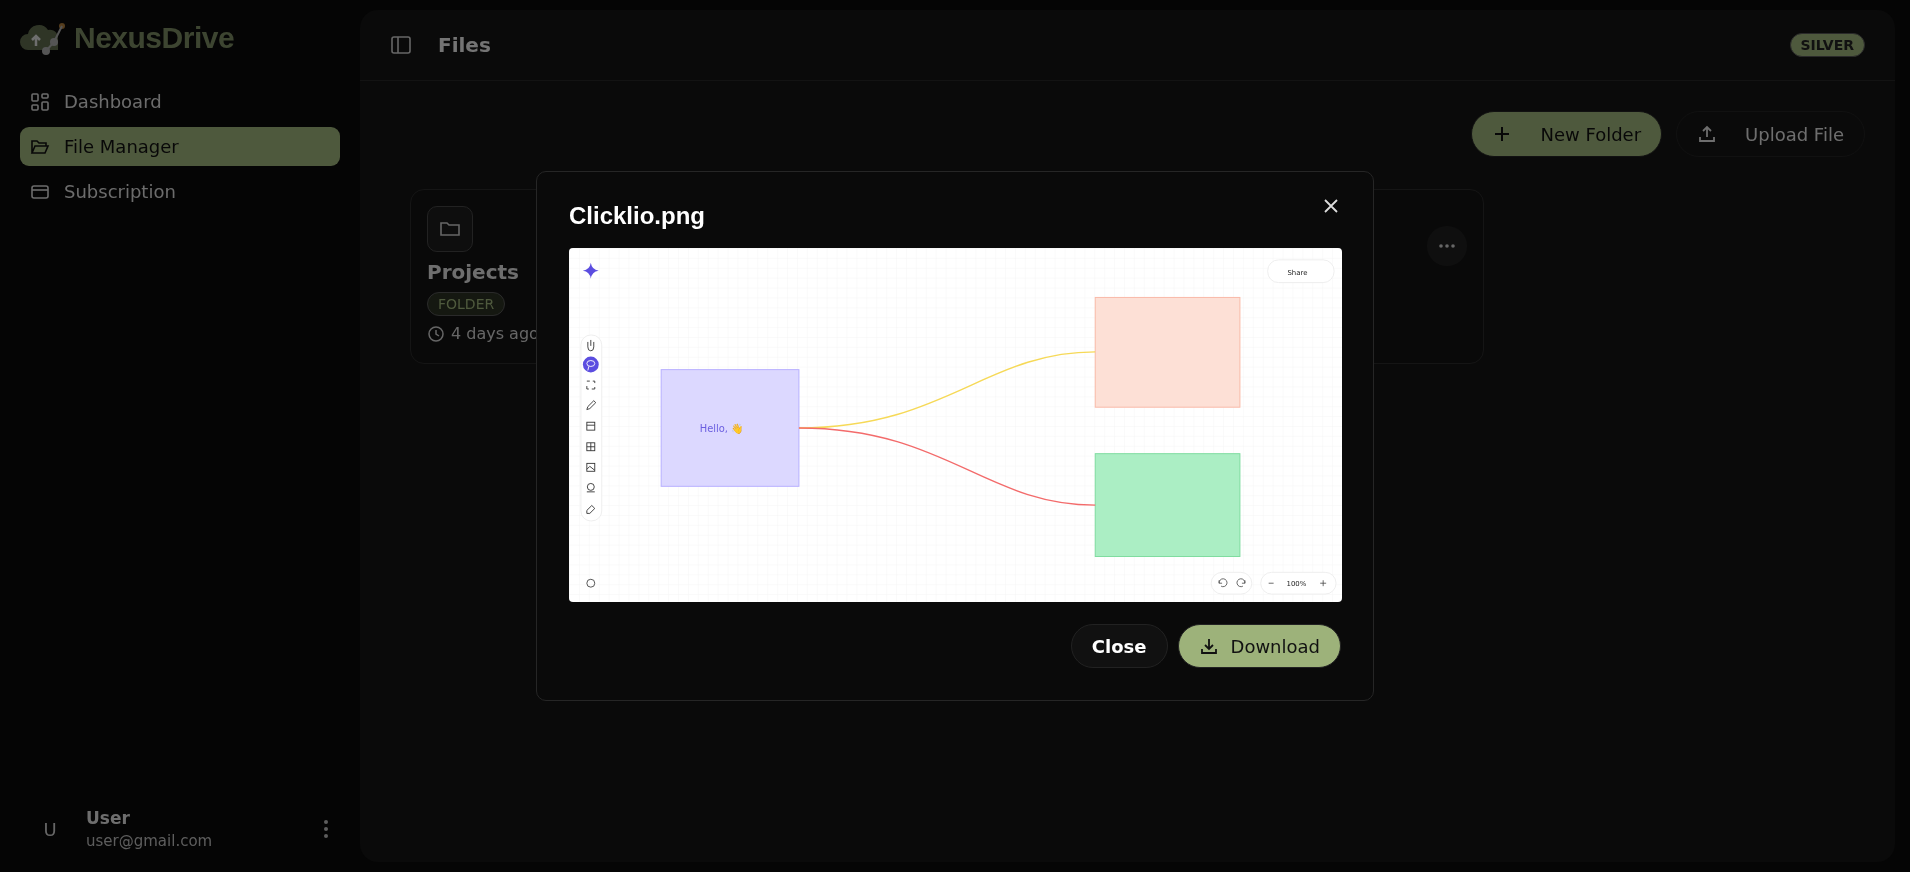 This screenshot has width=1910, height=872. Describe the element at coordinates (436, 333) in the screenshot. I see `clock-icon` at that location.